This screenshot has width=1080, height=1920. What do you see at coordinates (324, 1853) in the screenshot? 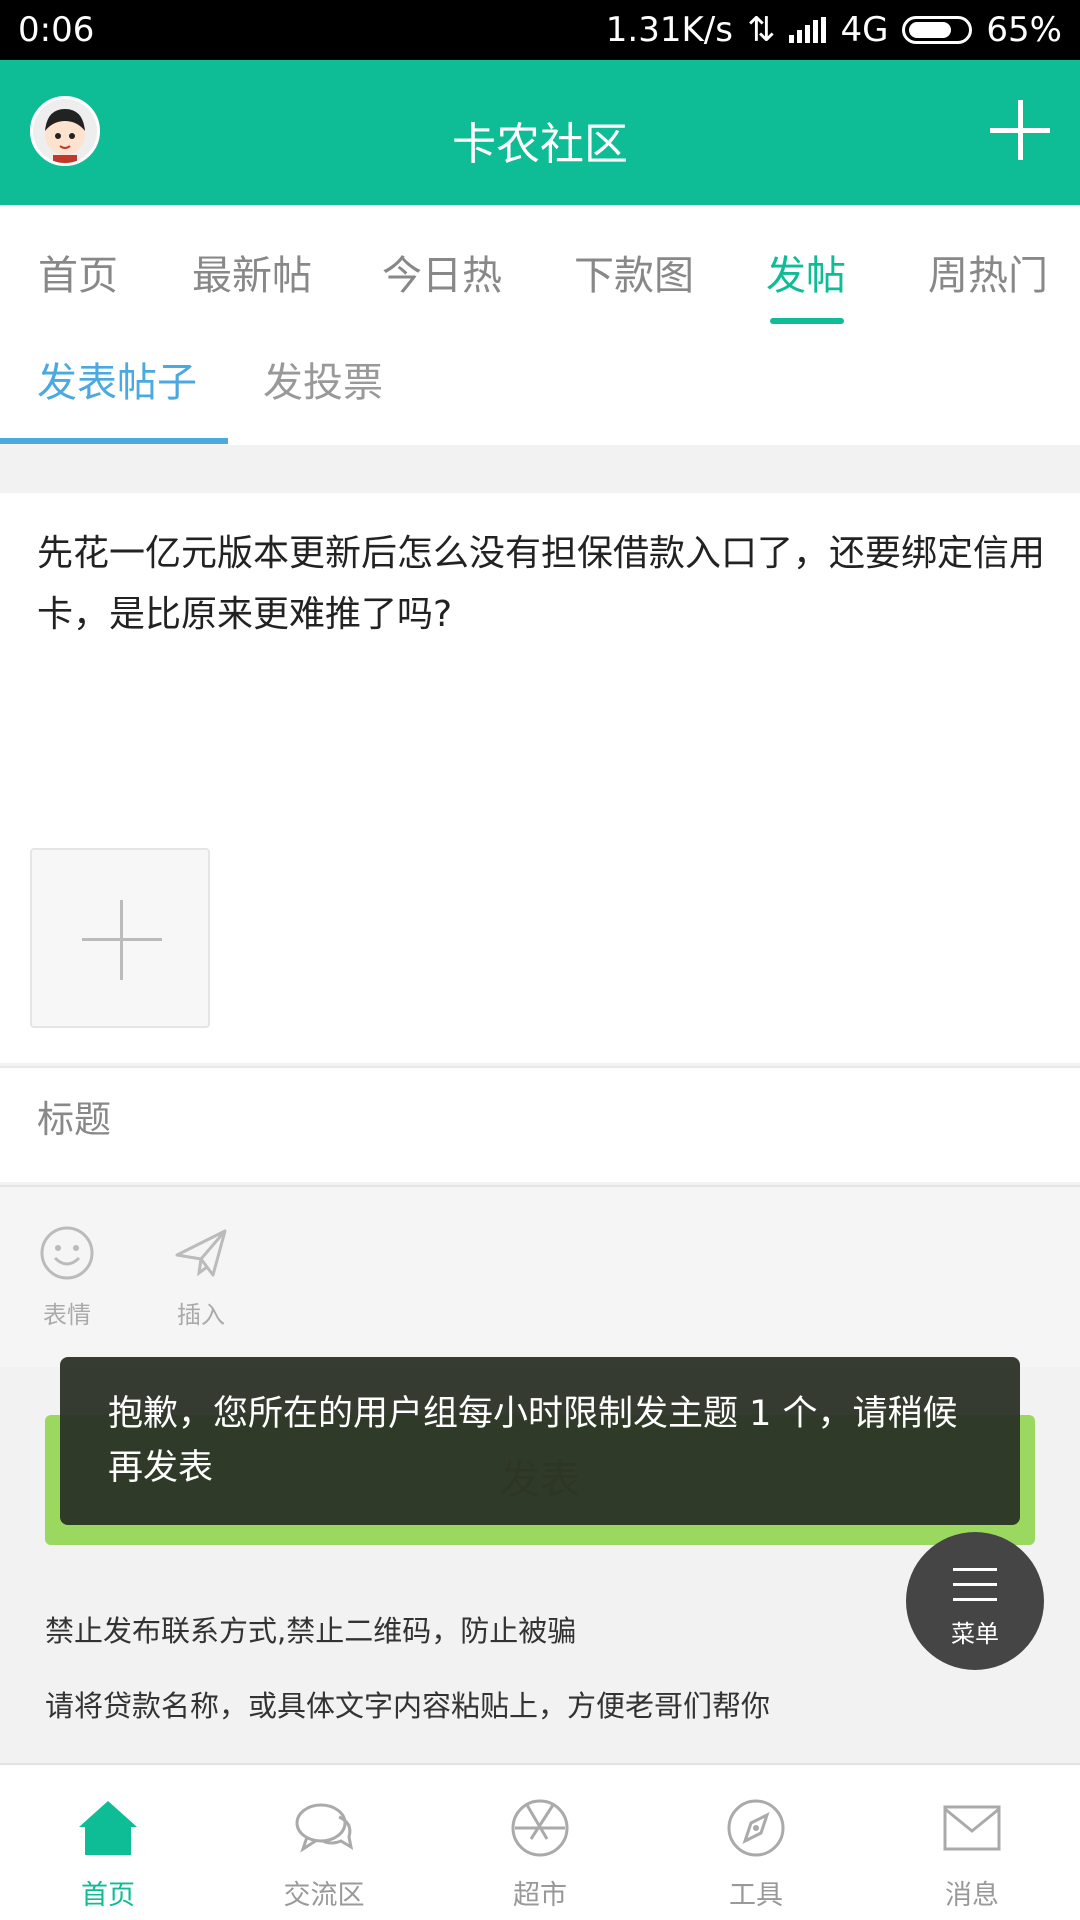
I see `nav-forum: 交流区` at bounding box center [324, 1853].